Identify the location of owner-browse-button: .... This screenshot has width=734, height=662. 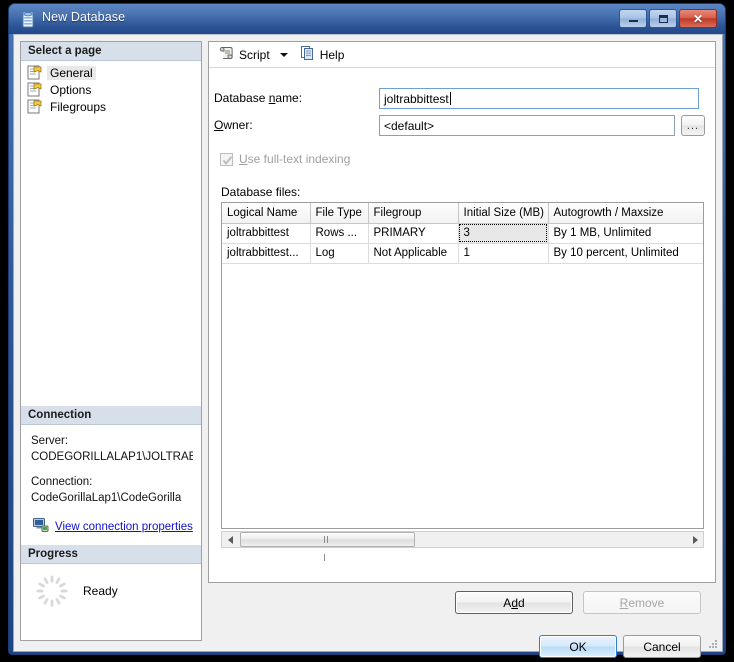
(693, 125).